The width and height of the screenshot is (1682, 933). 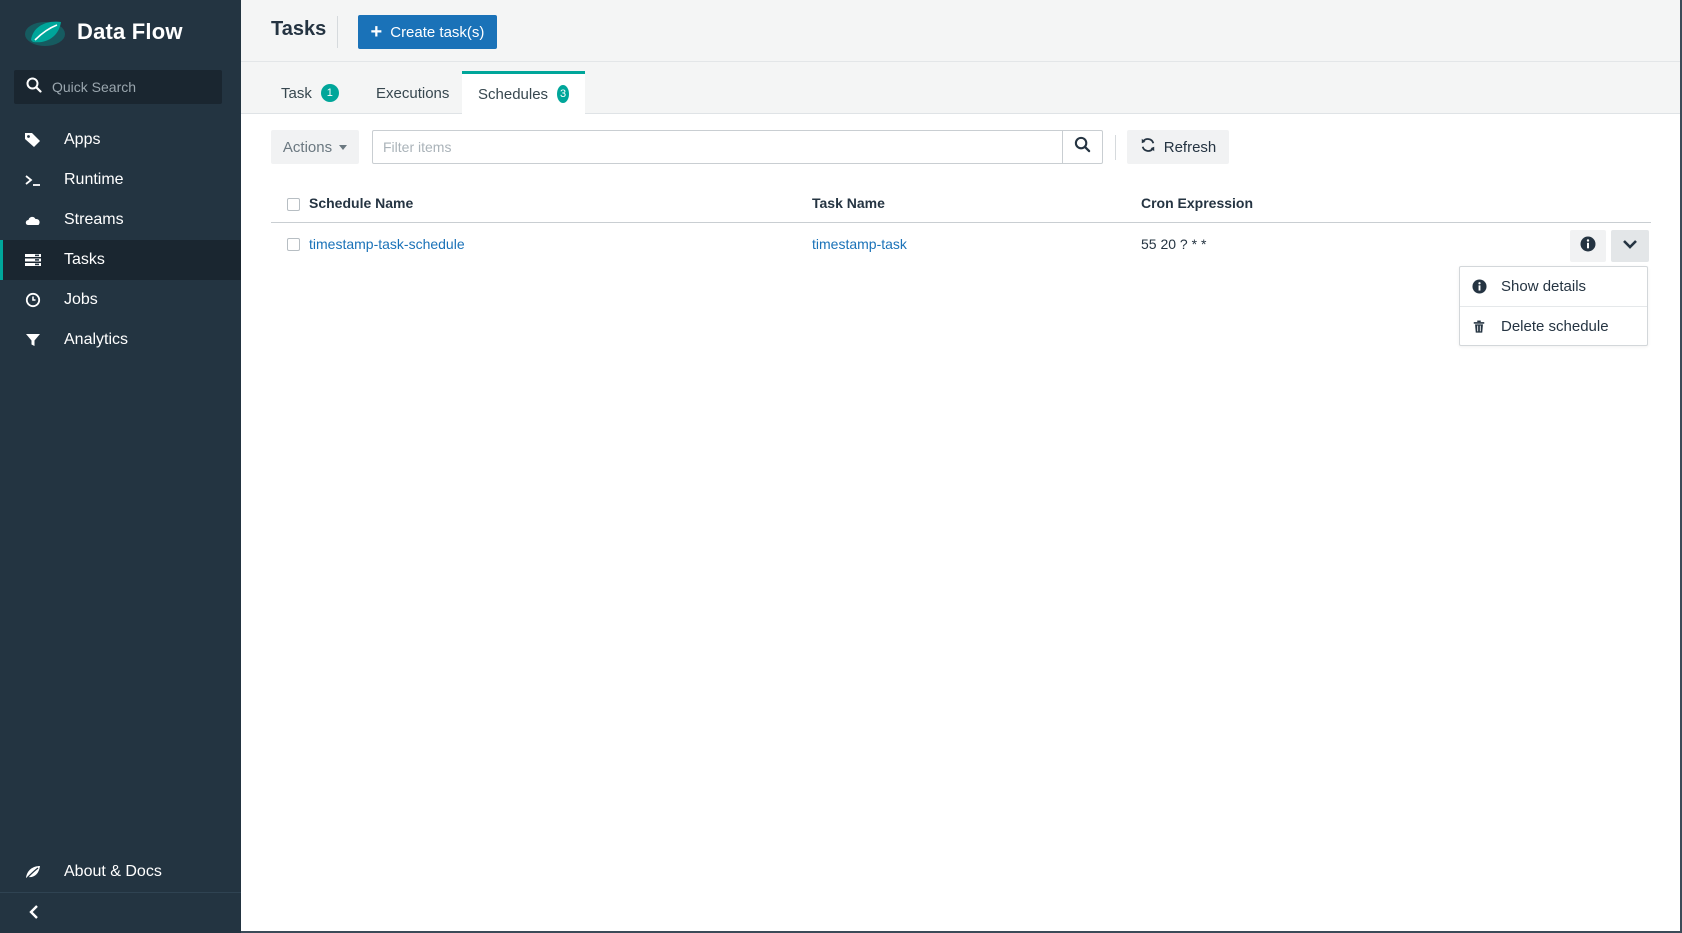 I want to click on refresh-button: Refresh, so click(x=1178, y=147).